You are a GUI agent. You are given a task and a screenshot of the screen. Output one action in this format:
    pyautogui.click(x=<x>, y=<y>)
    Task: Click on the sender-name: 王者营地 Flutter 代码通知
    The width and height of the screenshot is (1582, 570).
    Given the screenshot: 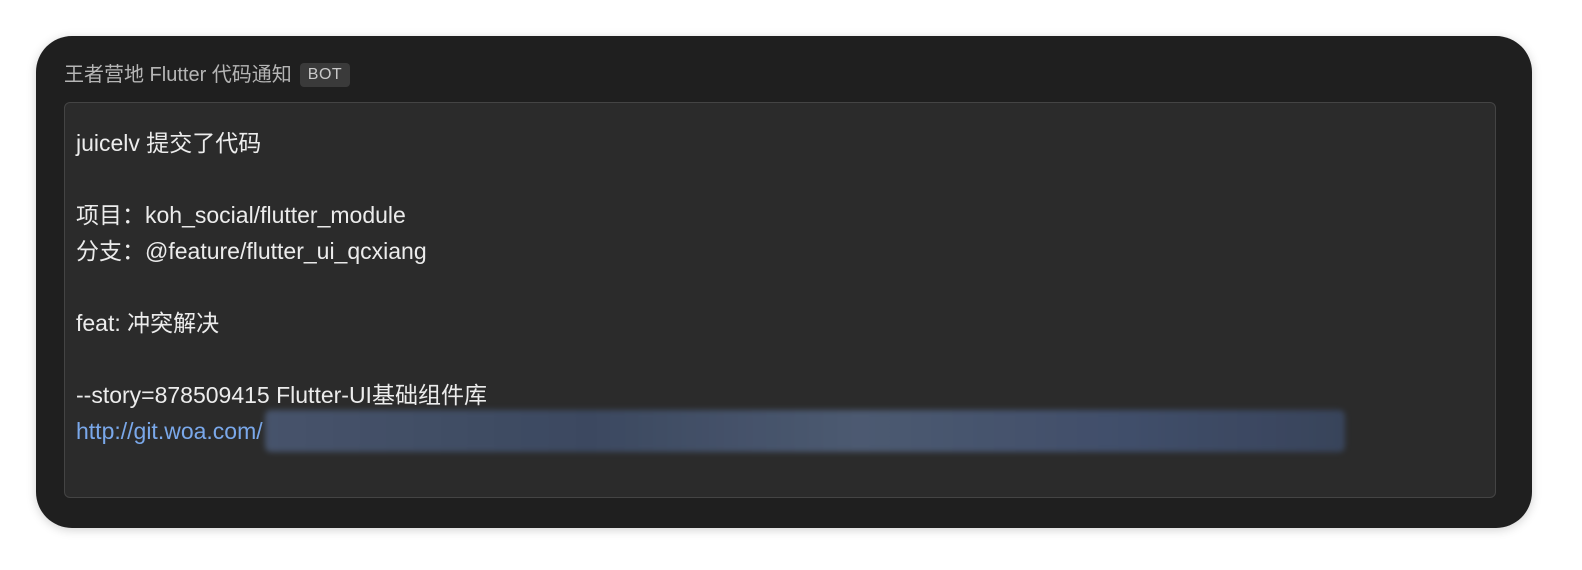 What is the action you would take?
    pyautogui.click(x=178, y=75)
    